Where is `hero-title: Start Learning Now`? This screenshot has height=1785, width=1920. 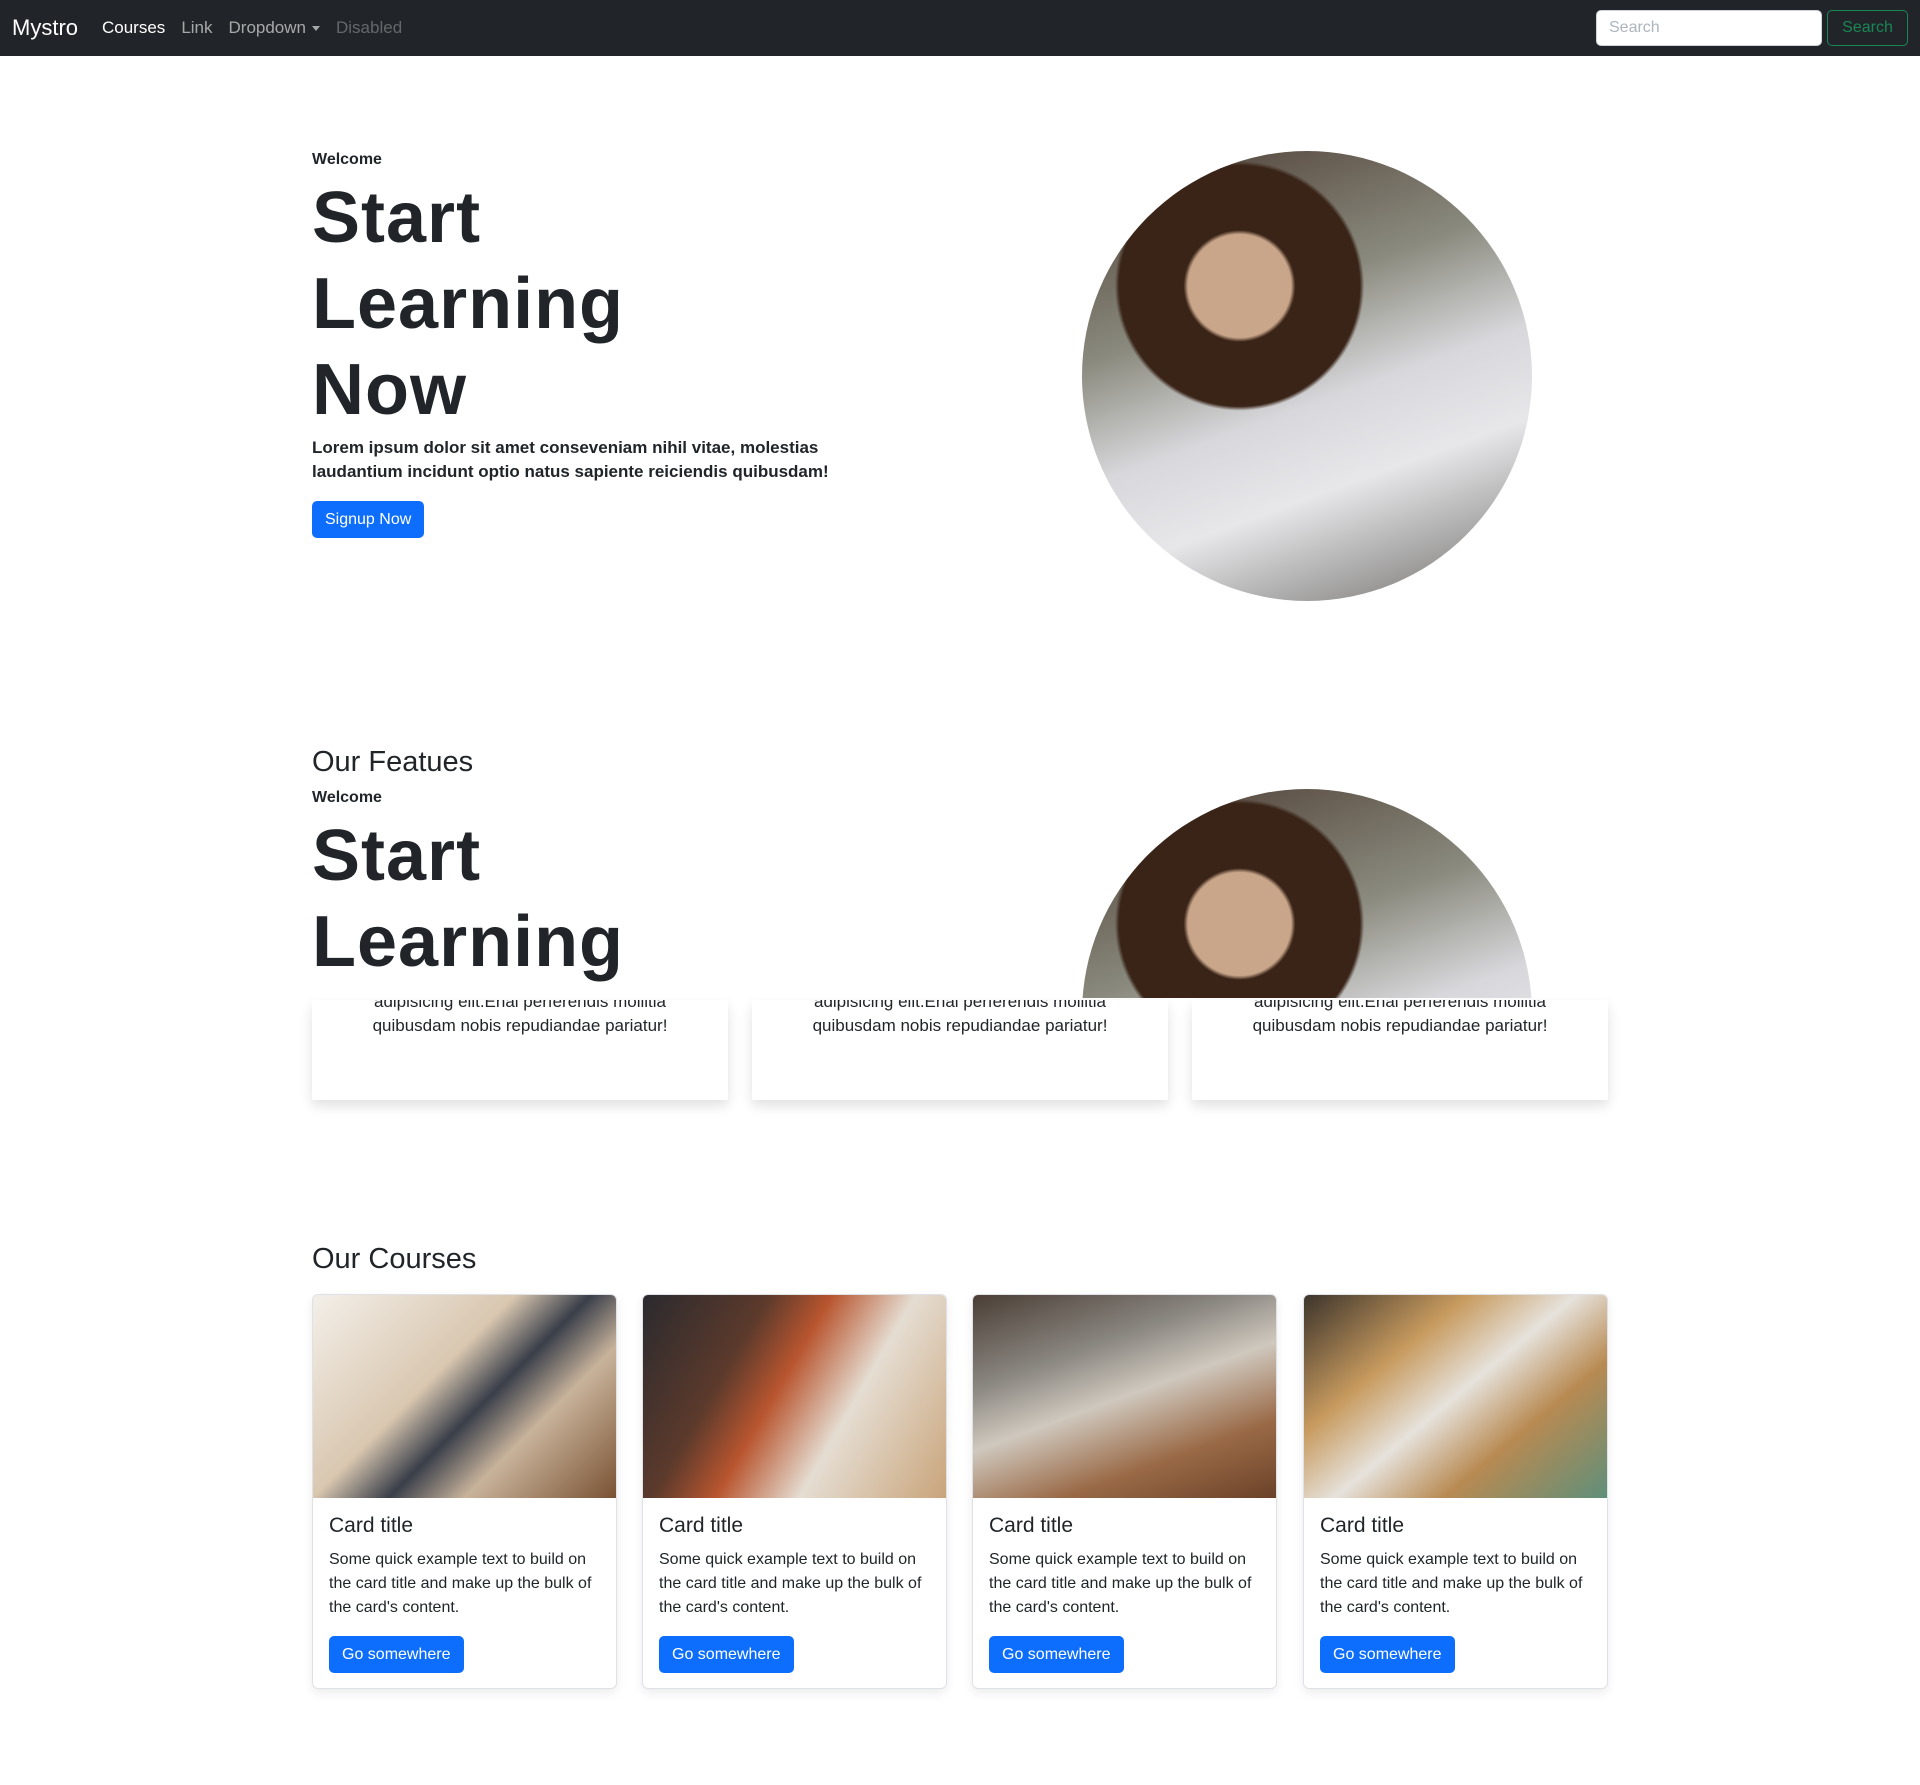 hero-title: Start Learning Now is located at coordinates (468, 304).